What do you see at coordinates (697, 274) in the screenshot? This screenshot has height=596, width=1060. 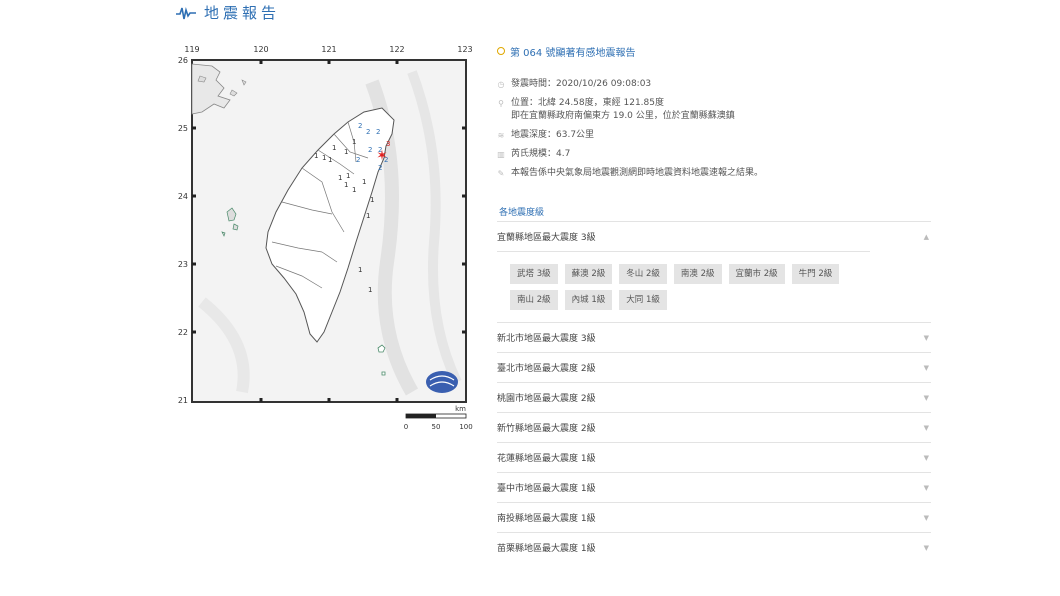 I see `station-chip: 南澳 2級` at bounding box center [697, 274].